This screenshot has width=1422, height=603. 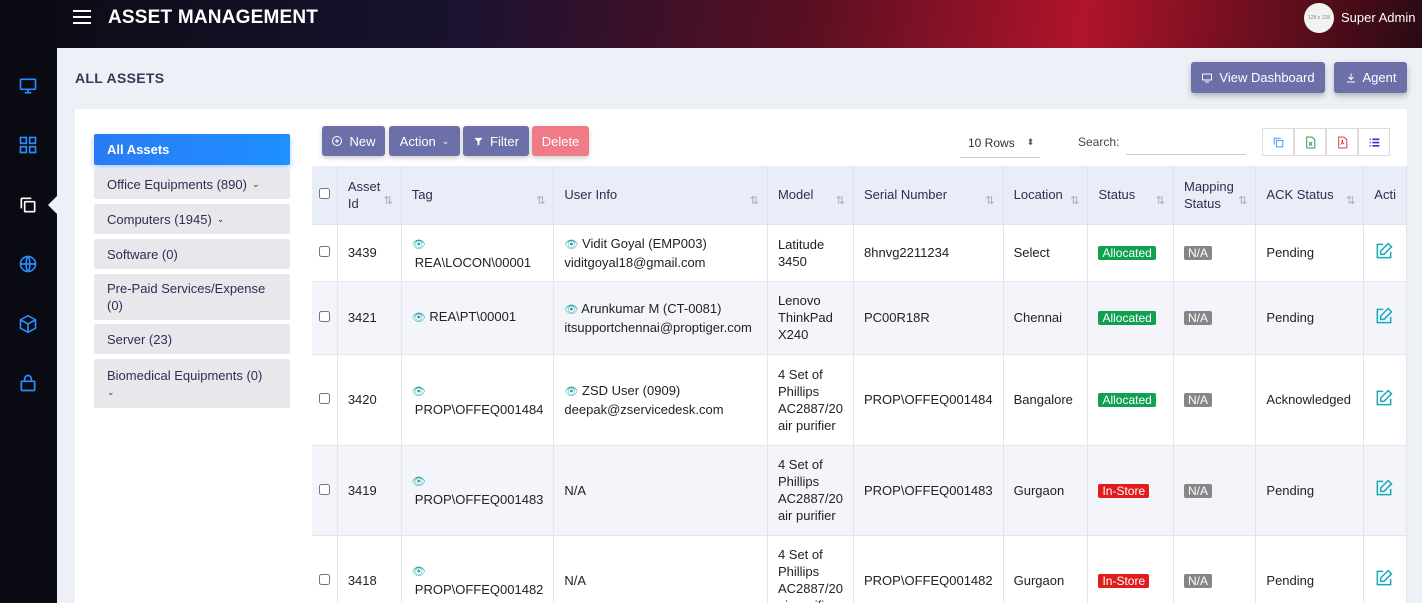 I want to click on select-all-checkbox, so click(x=324, y=194).